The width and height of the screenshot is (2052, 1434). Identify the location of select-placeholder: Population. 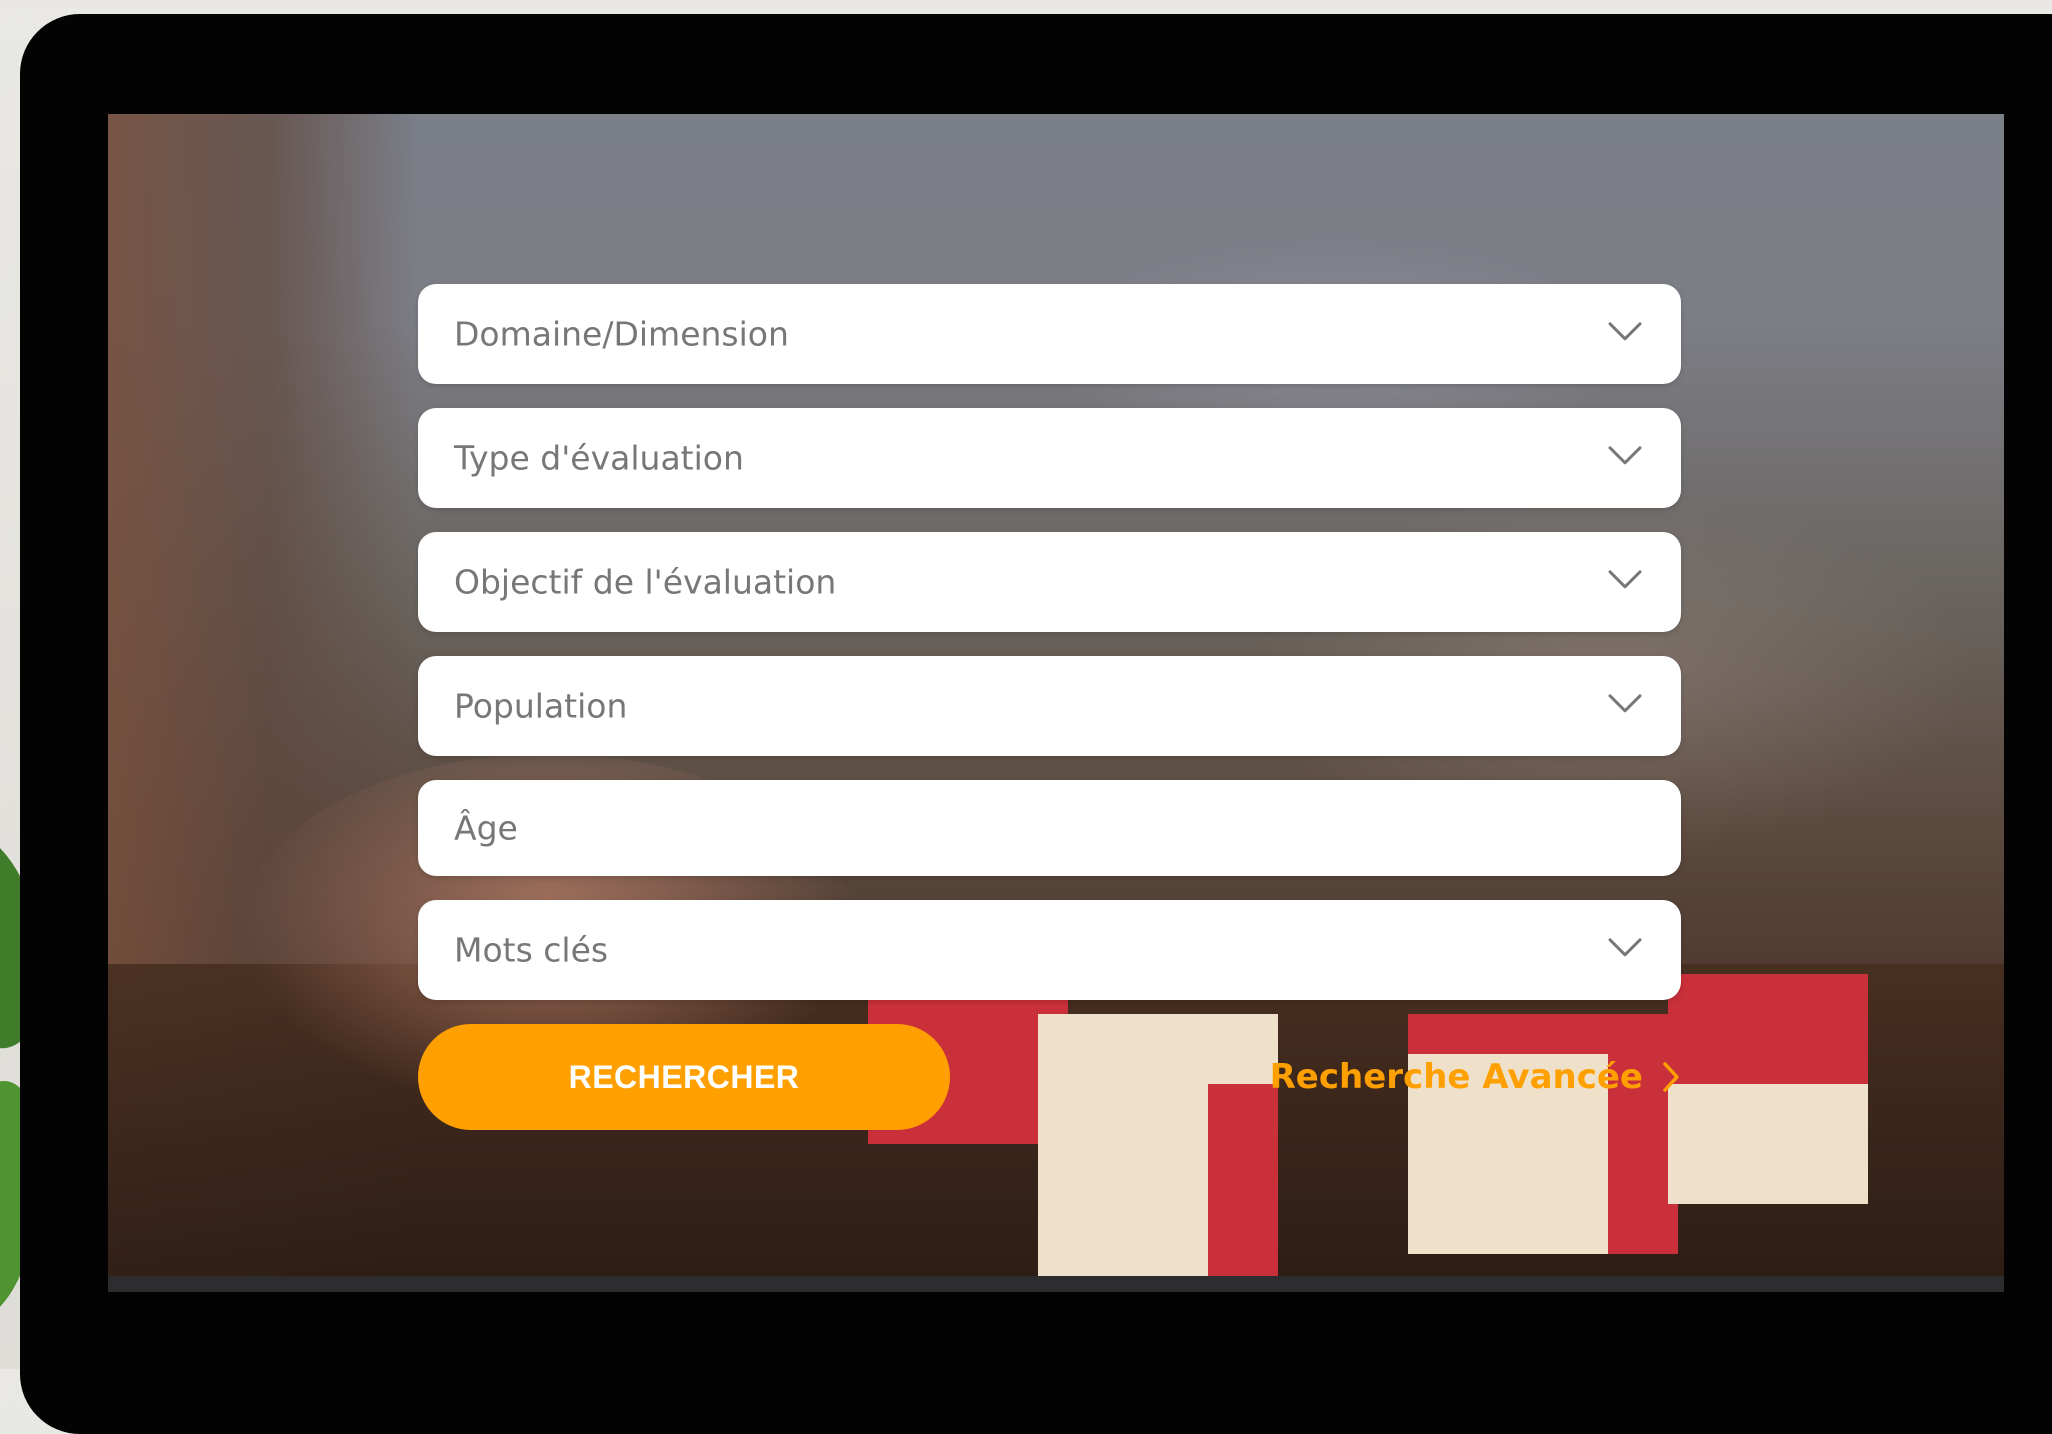
(541, 706).